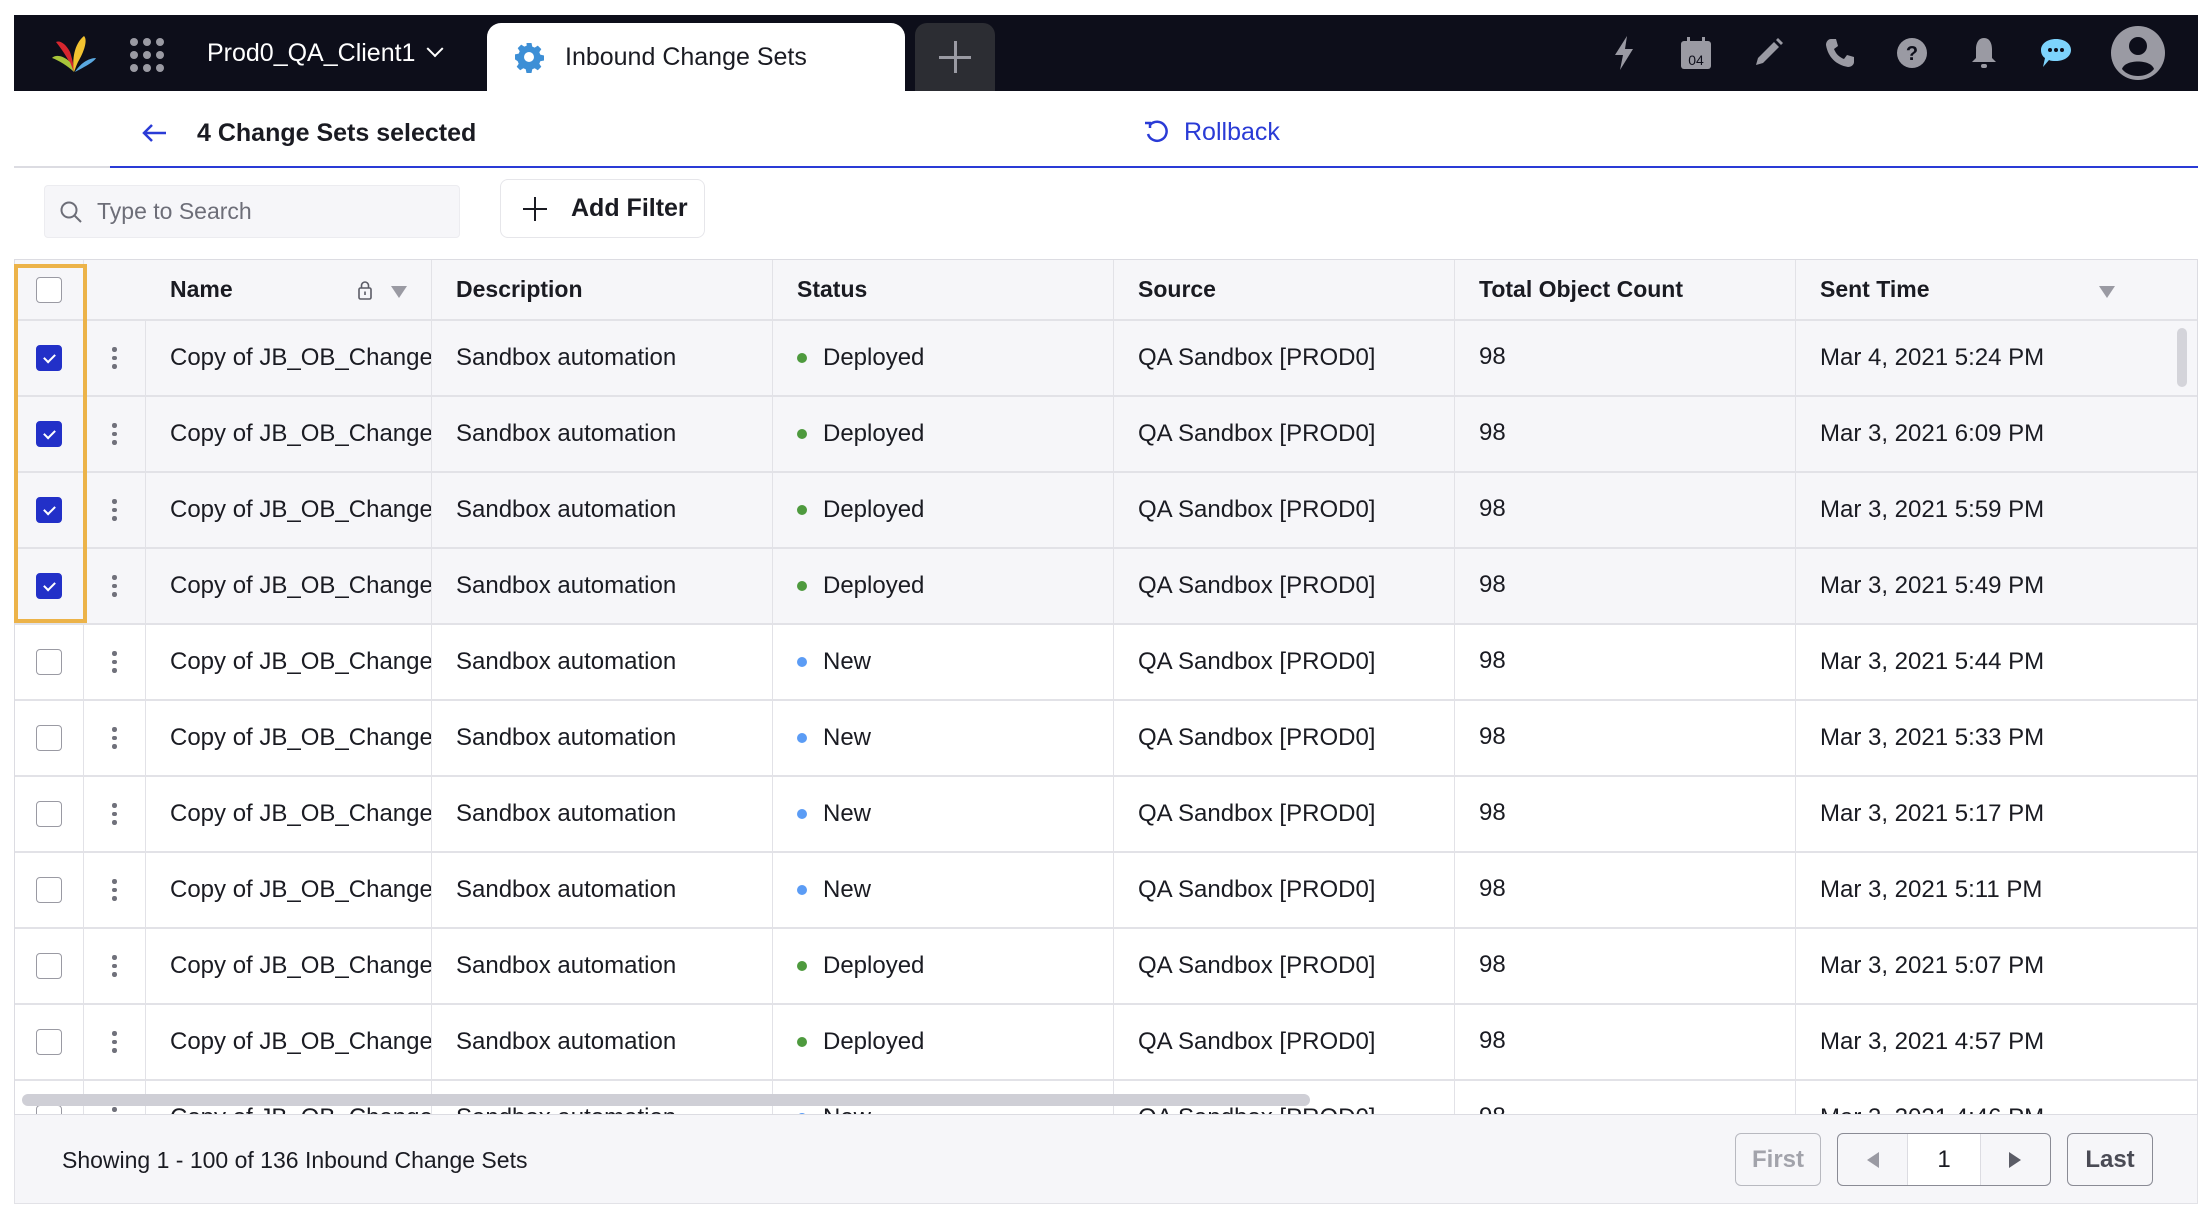 Image resolution: width=2206 pixels, height=1226 pixels. I want to click on select-all-checkbox, so click(49, 289).